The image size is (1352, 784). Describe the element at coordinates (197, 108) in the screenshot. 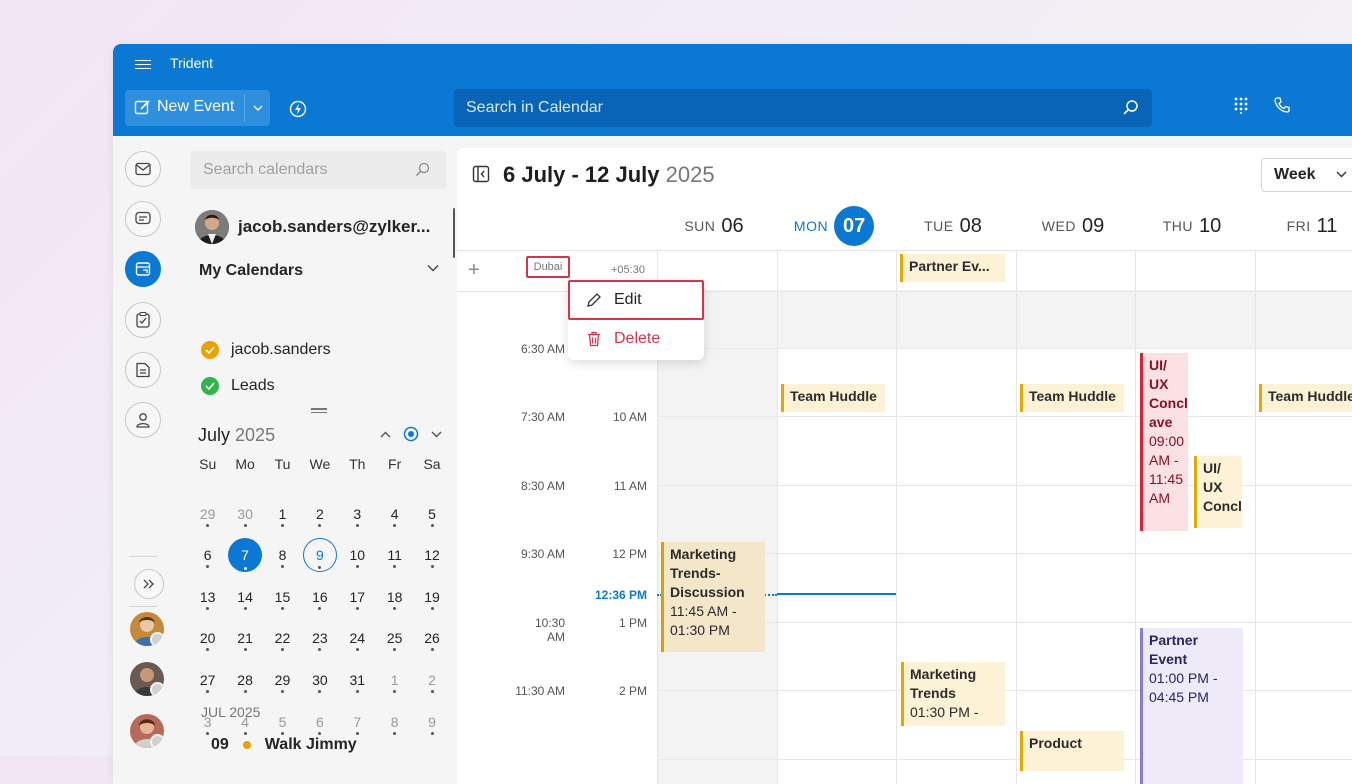

I see `new-event-button: New Event` at that location.